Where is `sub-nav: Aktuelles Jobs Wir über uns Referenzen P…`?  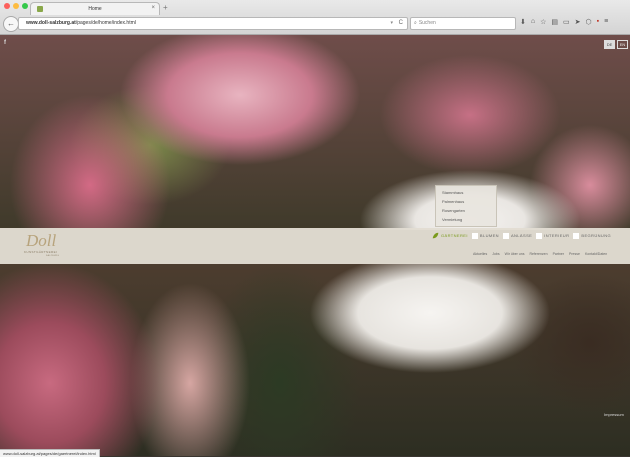
sub-nav: Aktuelles Jobs Wir über uns Referenzen P… is located at coordinates (540, 254).